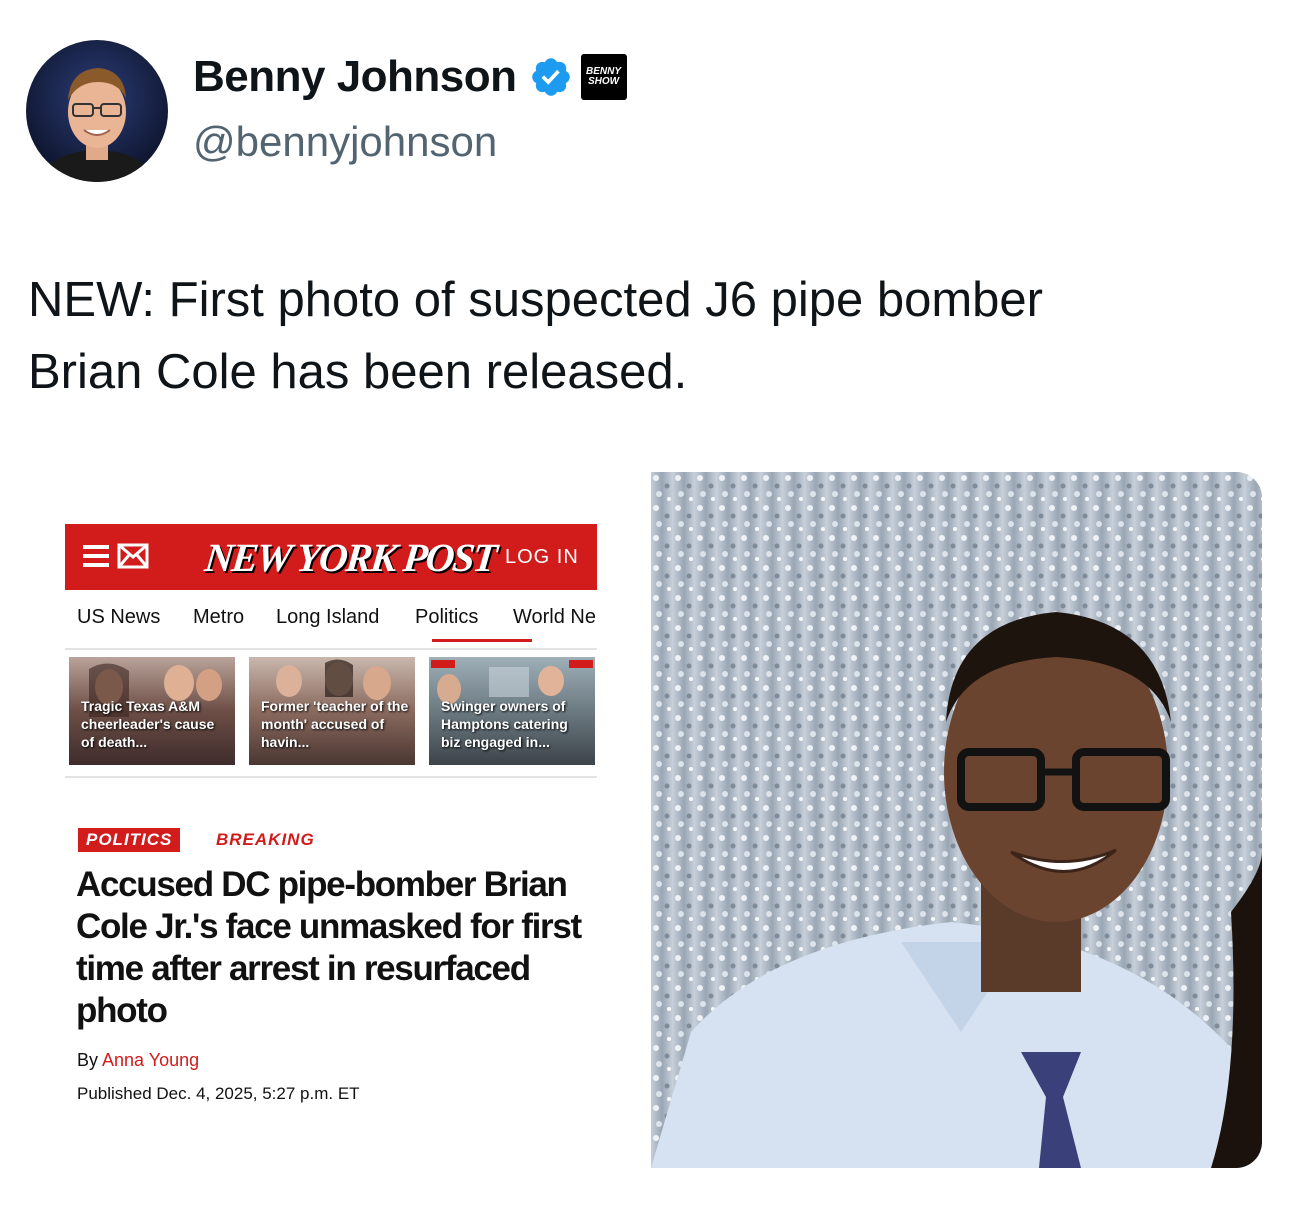 The height and width of the screenshot is (1232, 1289). Describe the element at coordinates (129, 840) in the screenshot. I see `section-tag-politics: POLITICS` at that location.